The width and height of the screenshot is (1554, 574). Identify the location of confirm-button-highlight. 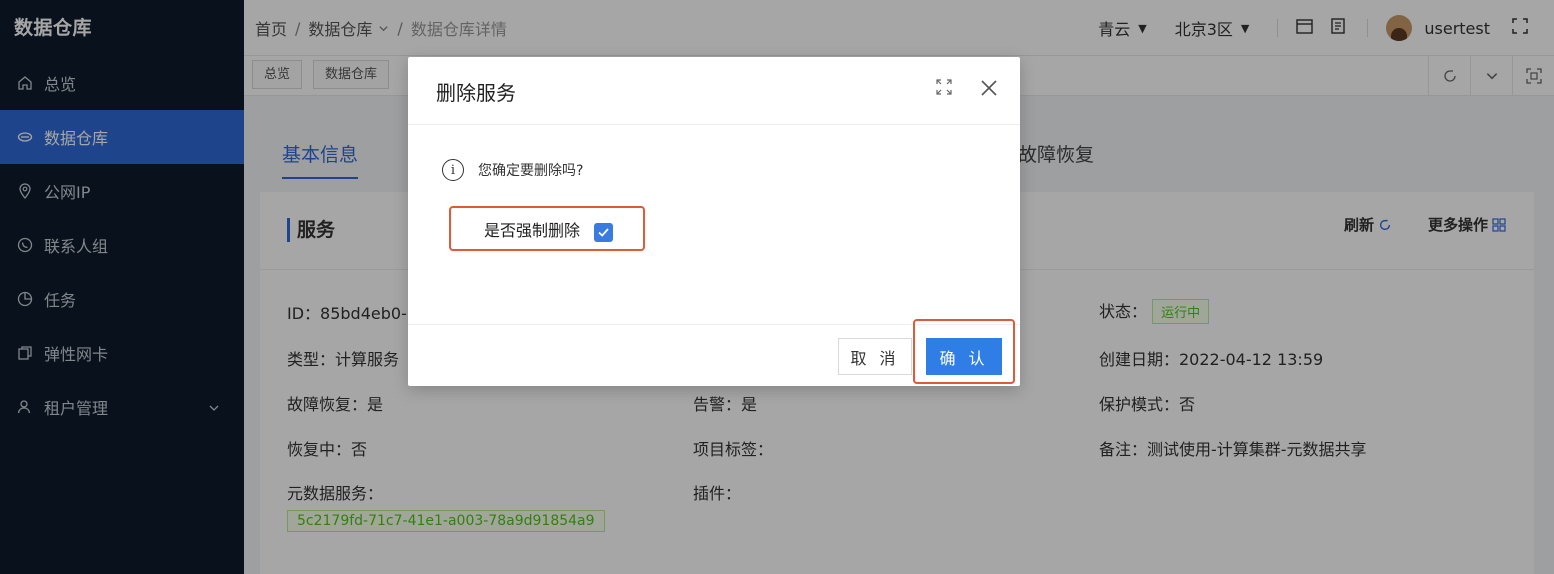
(964, 351).